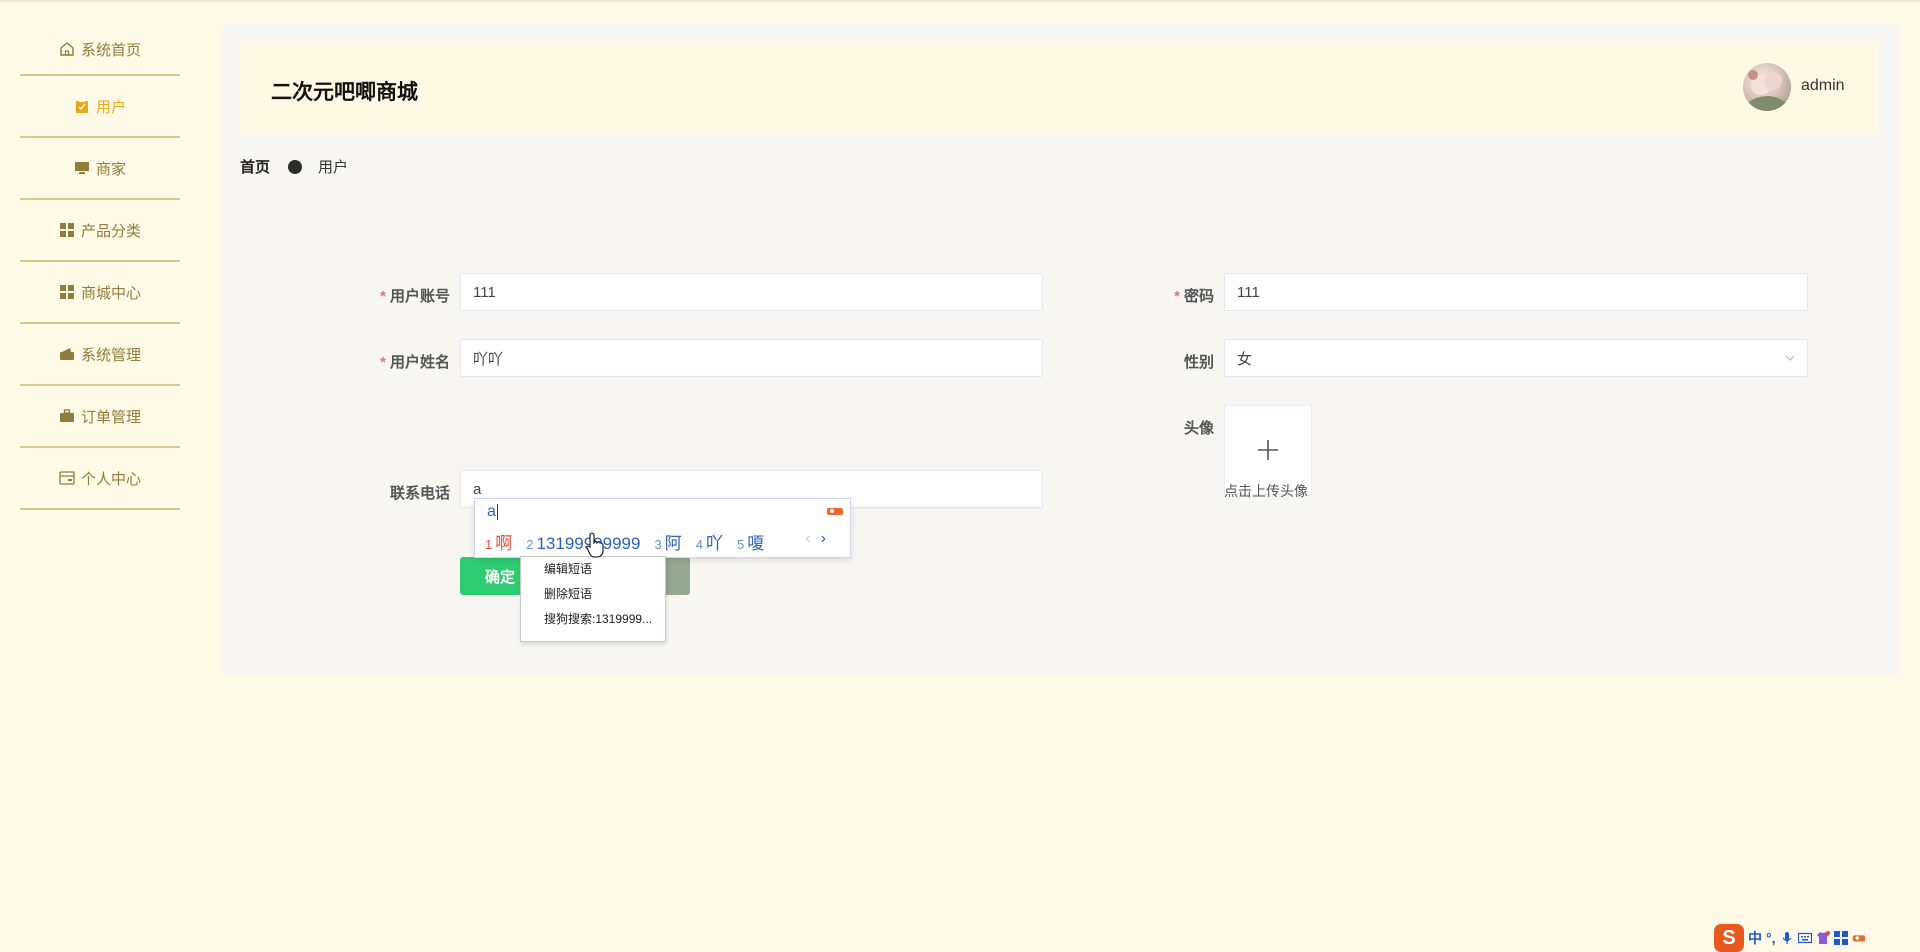 The image size is (1920, 952). What do you see at coordinates (807, 538) in the screenshot?
I see `ime-prev-button: ‹` at bounding box center [807, 538].